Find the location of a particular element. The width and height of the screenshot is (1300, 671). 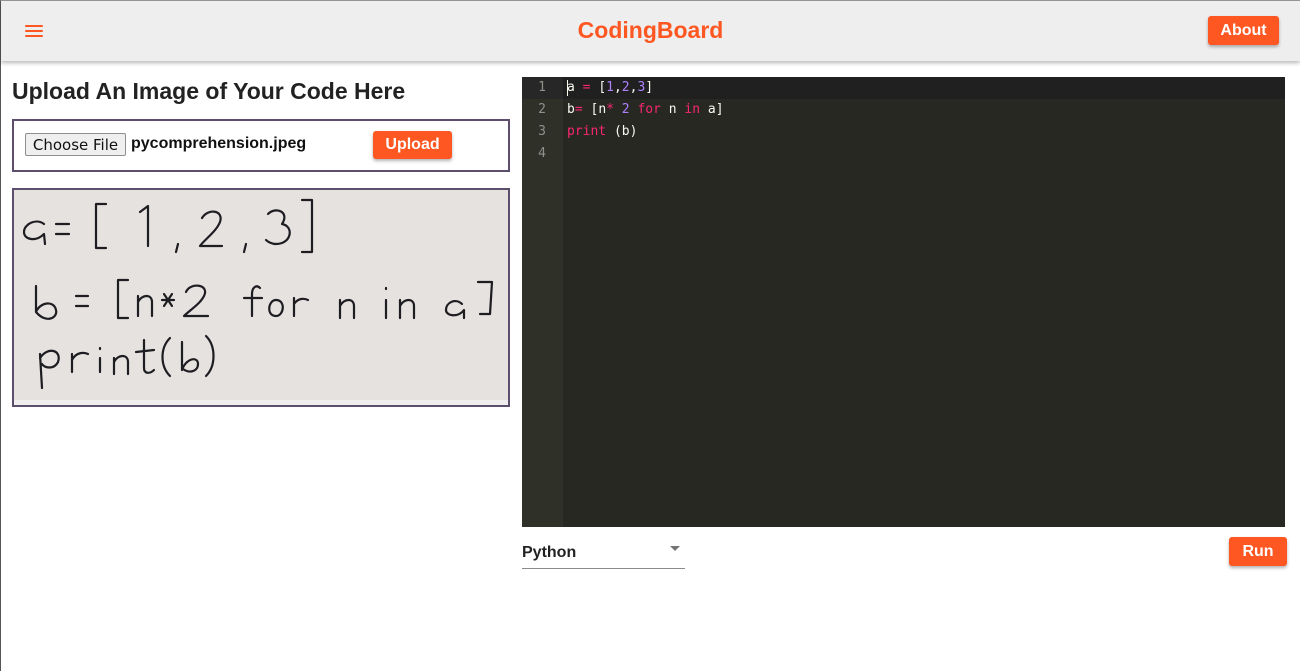

uploaded-image-preview is located at coordinates (261, 297).